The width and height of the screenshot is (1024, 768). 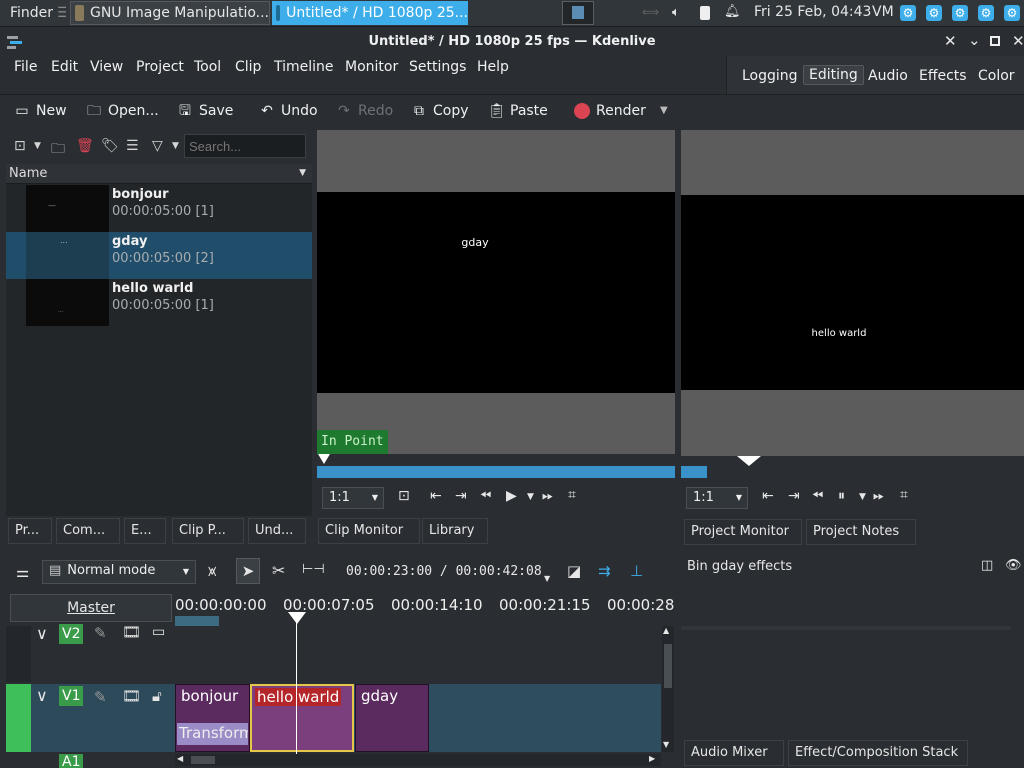 What do you see at coordinates (440, 111) in the screenshot?
I see `copy-button: ⧉ Copy` at bounding box center [440, 111].